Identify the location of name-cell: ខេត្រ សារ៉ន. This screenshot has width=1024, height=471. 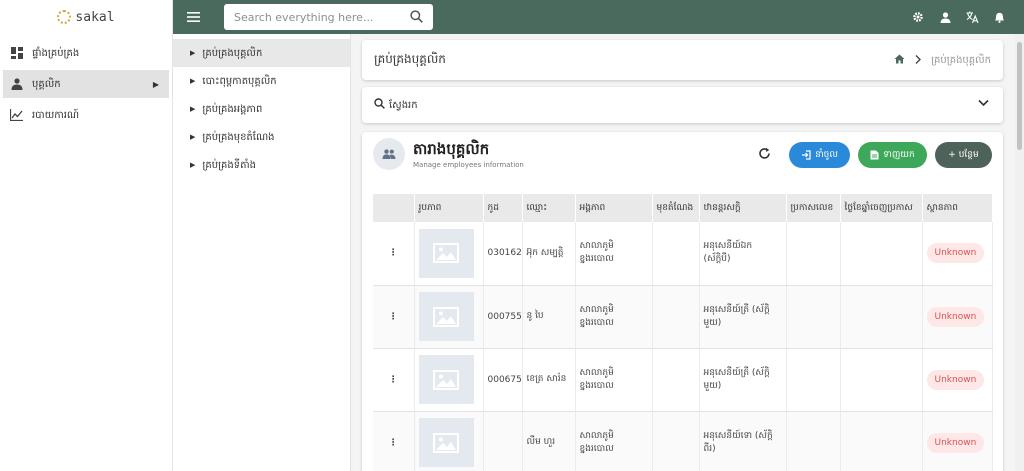
(549, 380).